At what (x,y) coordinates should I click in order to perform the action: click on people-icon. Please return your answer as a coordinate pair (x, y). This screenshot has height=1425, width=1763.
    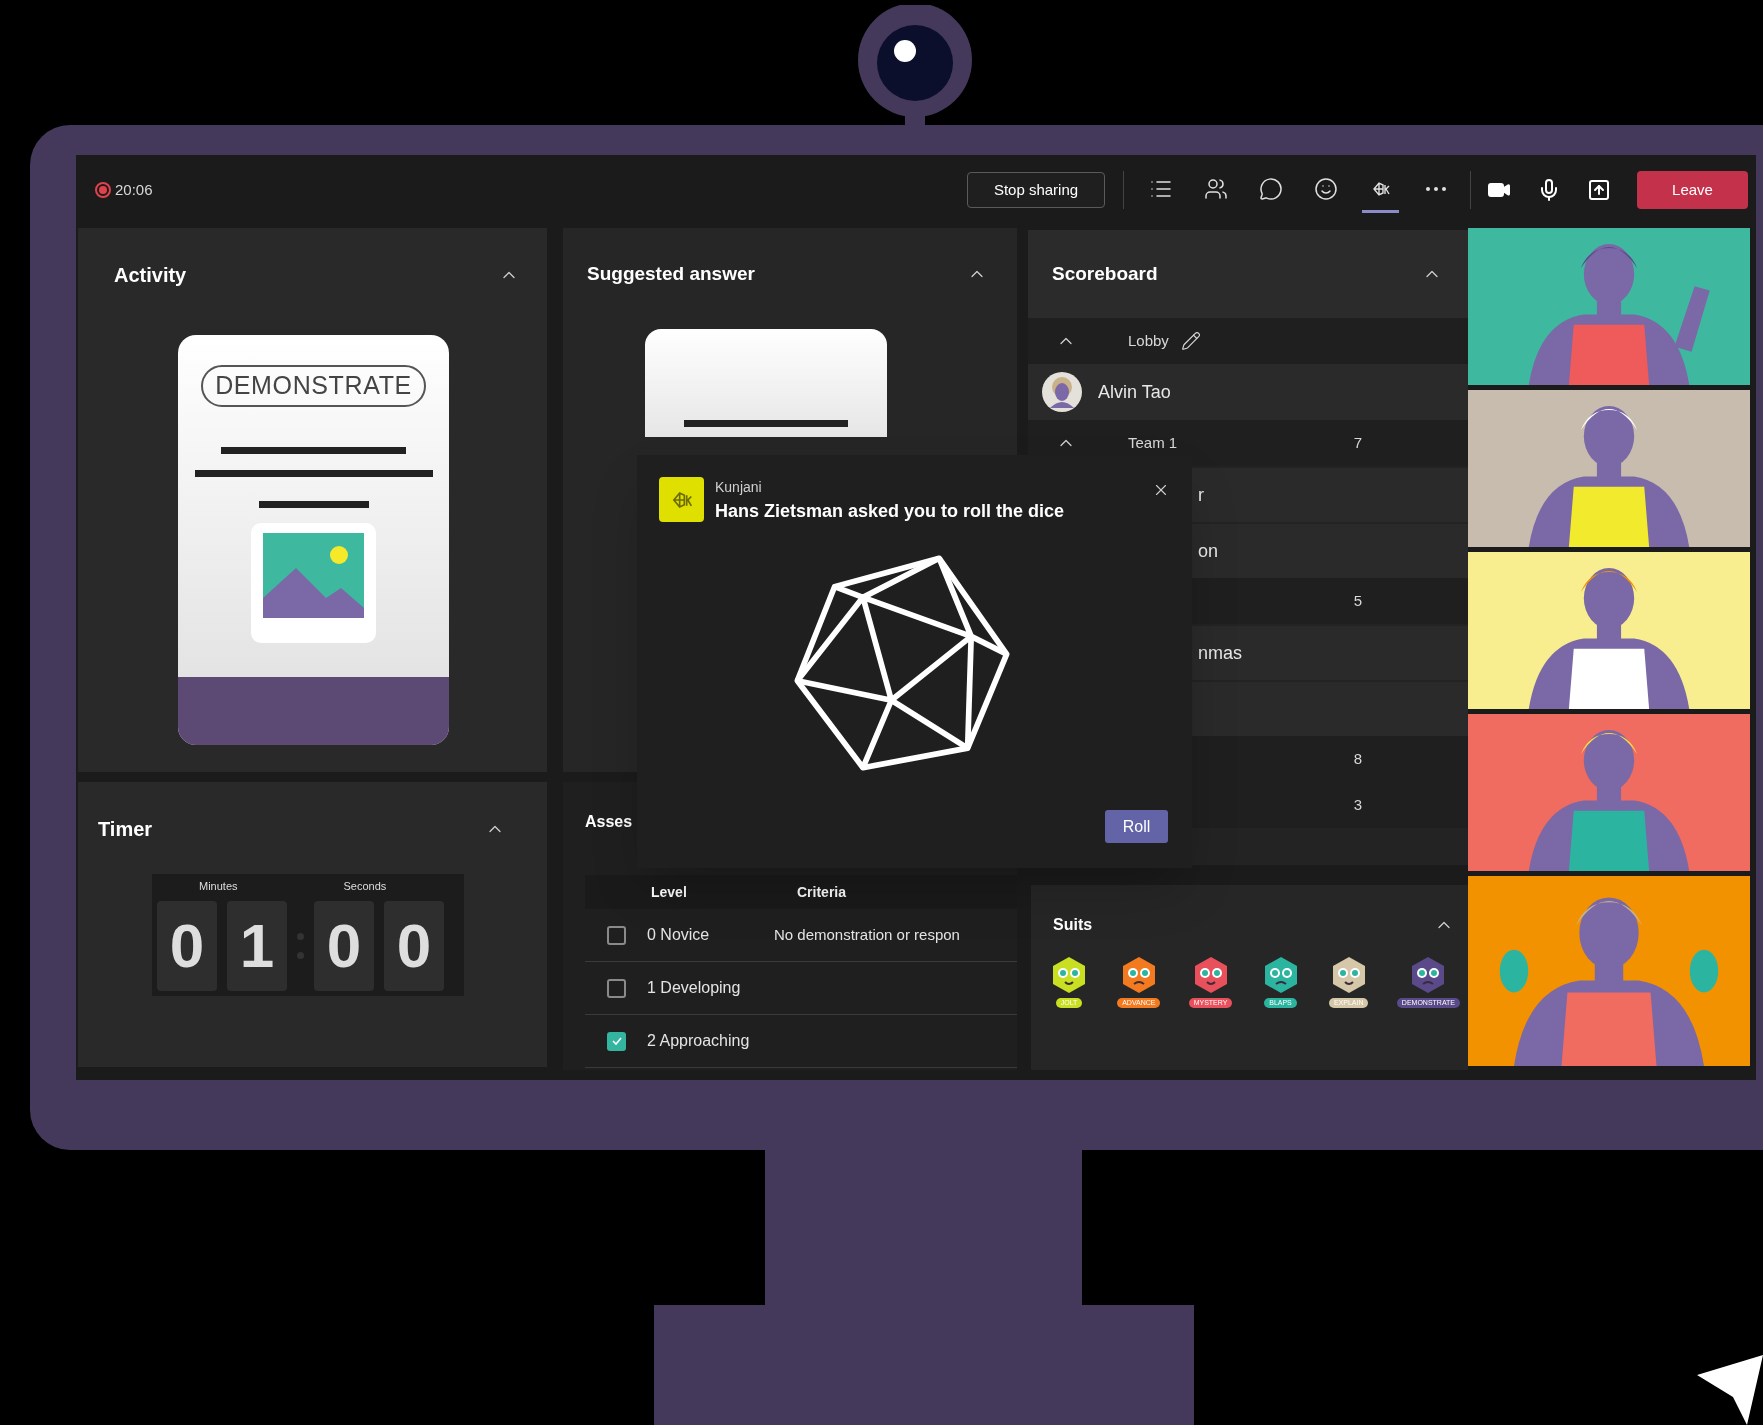
    Looking at the image, I should click on (1215, 188).